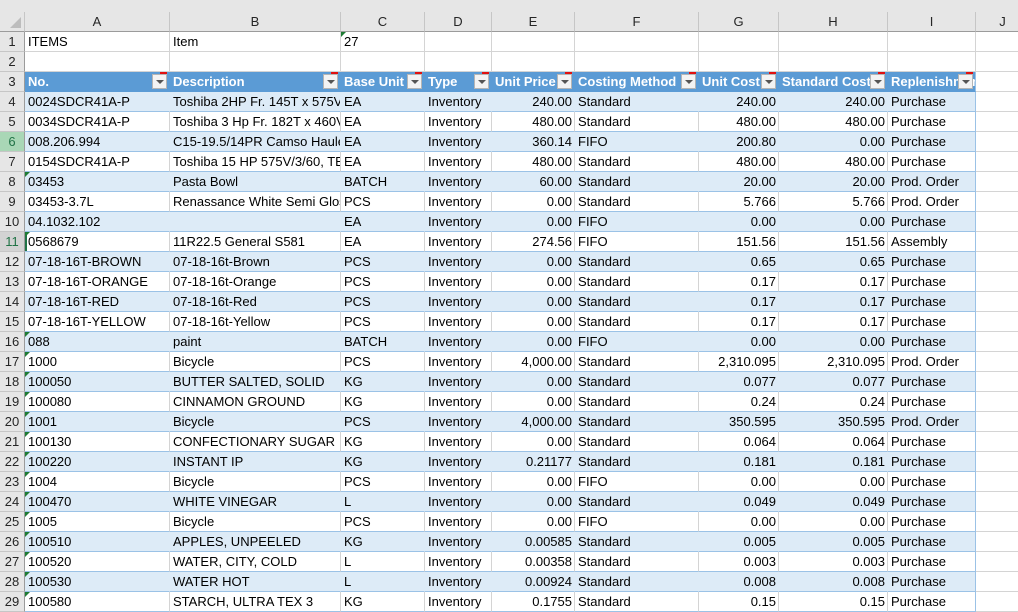 This screenshot has height=612, width=1018. Describe the element at coordinates (739, 602) in the screenshot. I see `cell-ucost: 0.15` at that location.